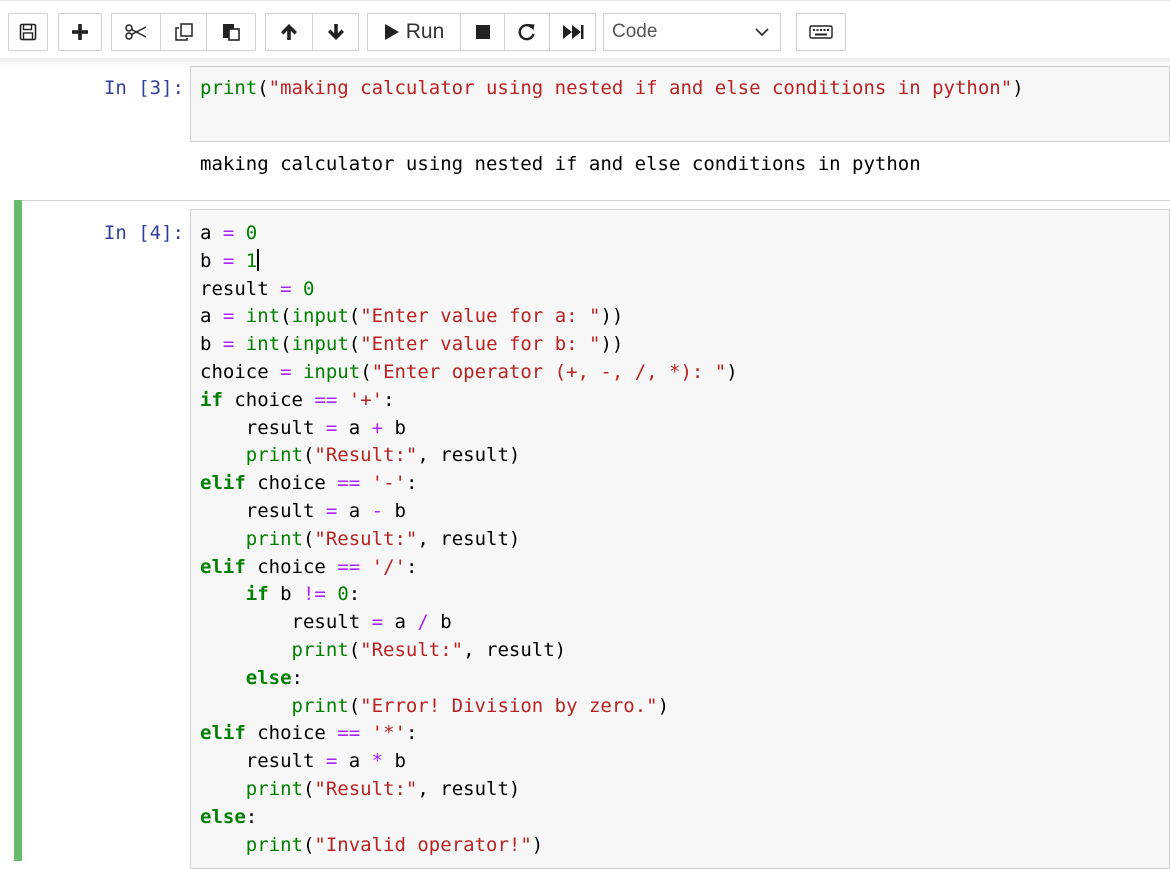  What do you see at coordinates (635, 31) in the screenshot?
I see `cell-type-value: Code` at bounding box center [635, 31].